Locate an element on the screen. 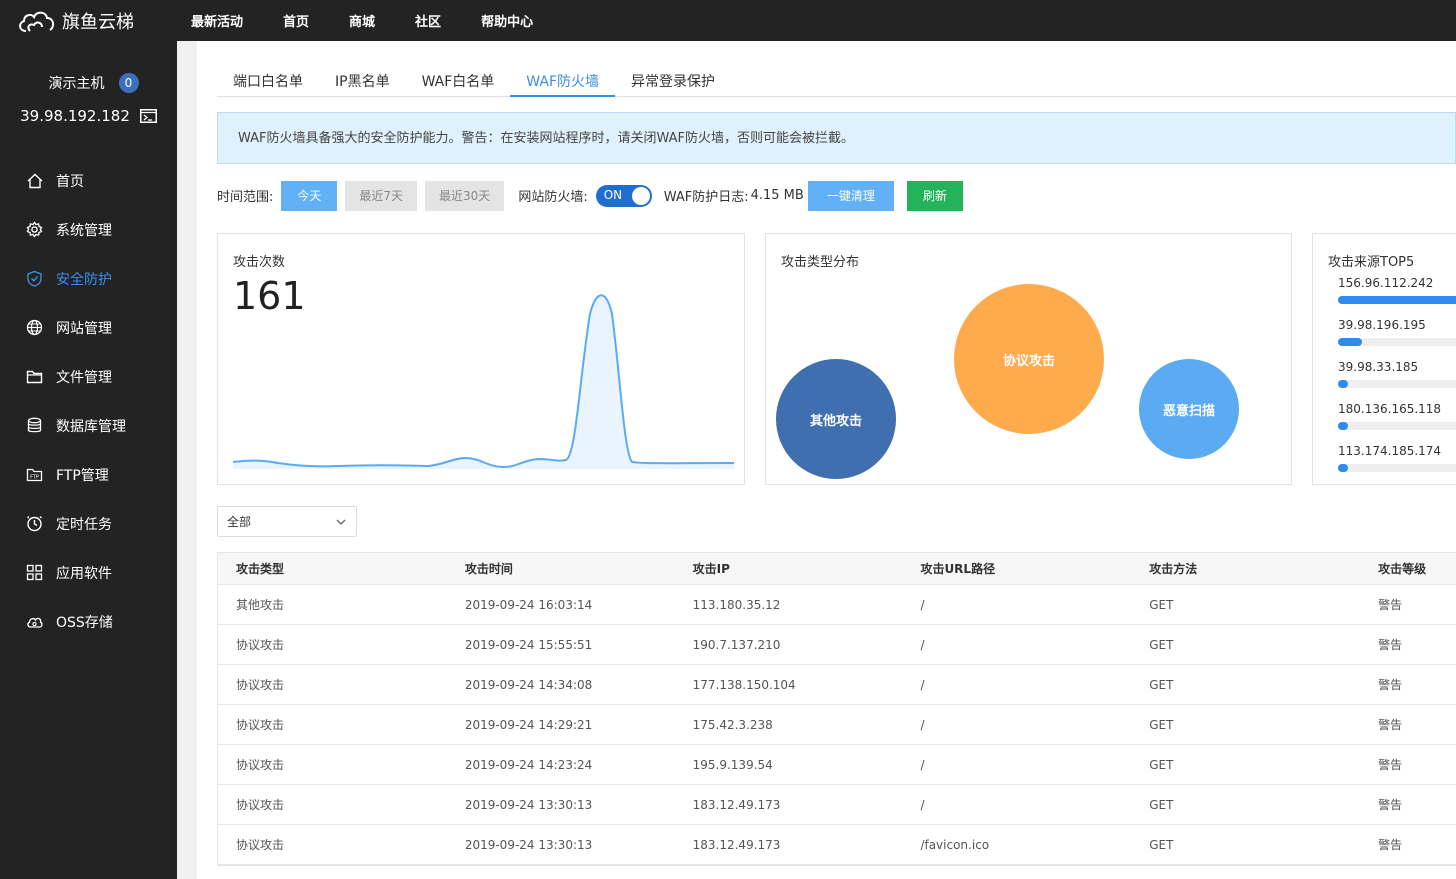 The height and width of the screenshot is (879, 1456). globe-icon is located at coordinates (34, 327).